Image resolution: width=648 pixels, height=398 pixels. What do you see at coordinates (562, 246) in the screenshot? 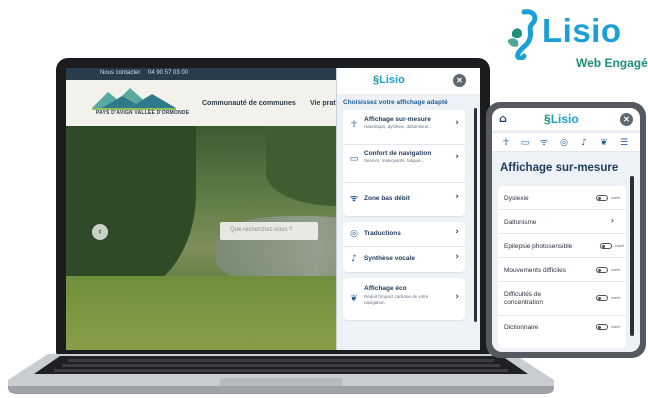
I see `setting-row-epilepsie: Epilepsie photosensible inactif` at bounding box center [562, 246].